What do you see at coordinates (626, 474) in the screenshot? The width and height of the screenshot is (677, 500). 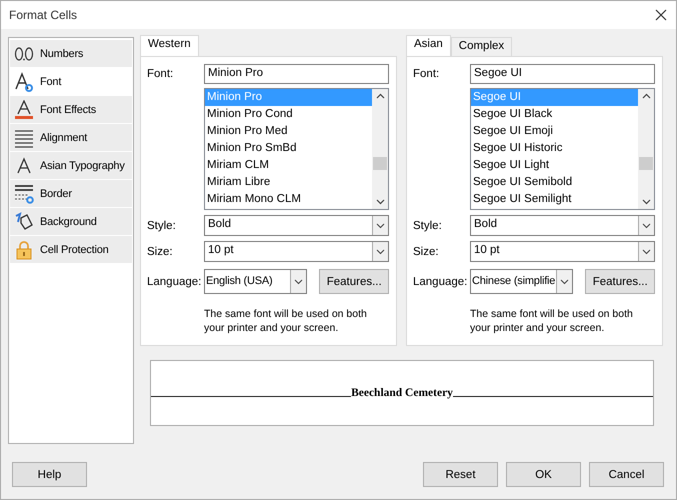 I see `dialog-button: Cancel` at bounding box center [626, 474].